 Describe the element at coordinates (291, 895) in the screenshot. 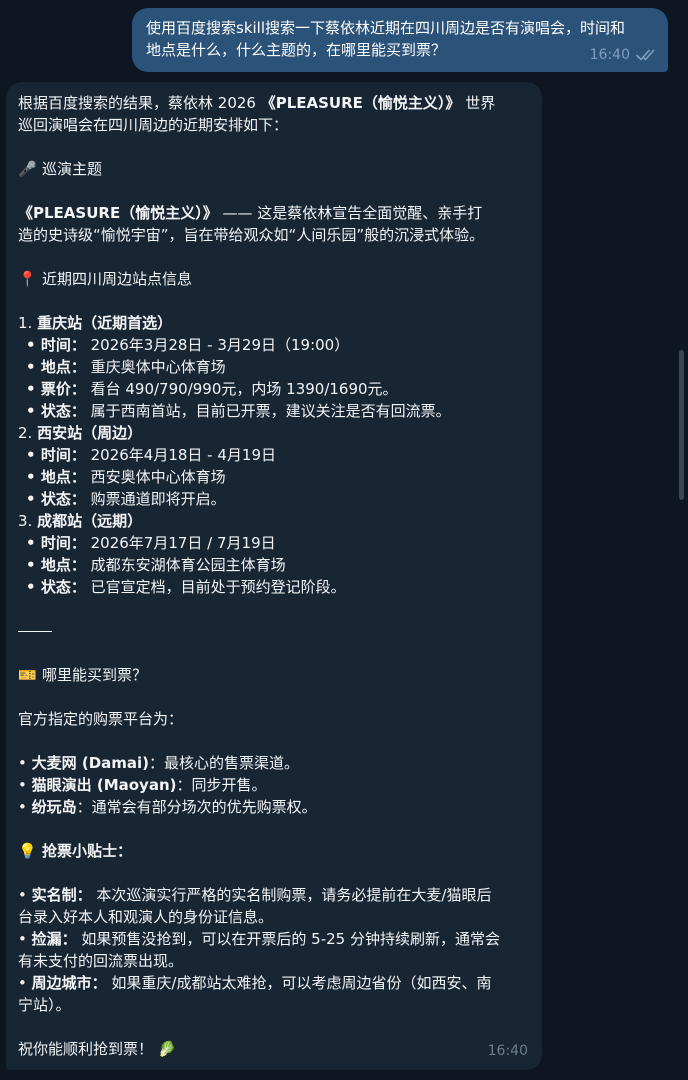

I see `tip-text: 本次巡演实行严格的实名制购票，请务必提前在大麦/猫眼后` at that location.